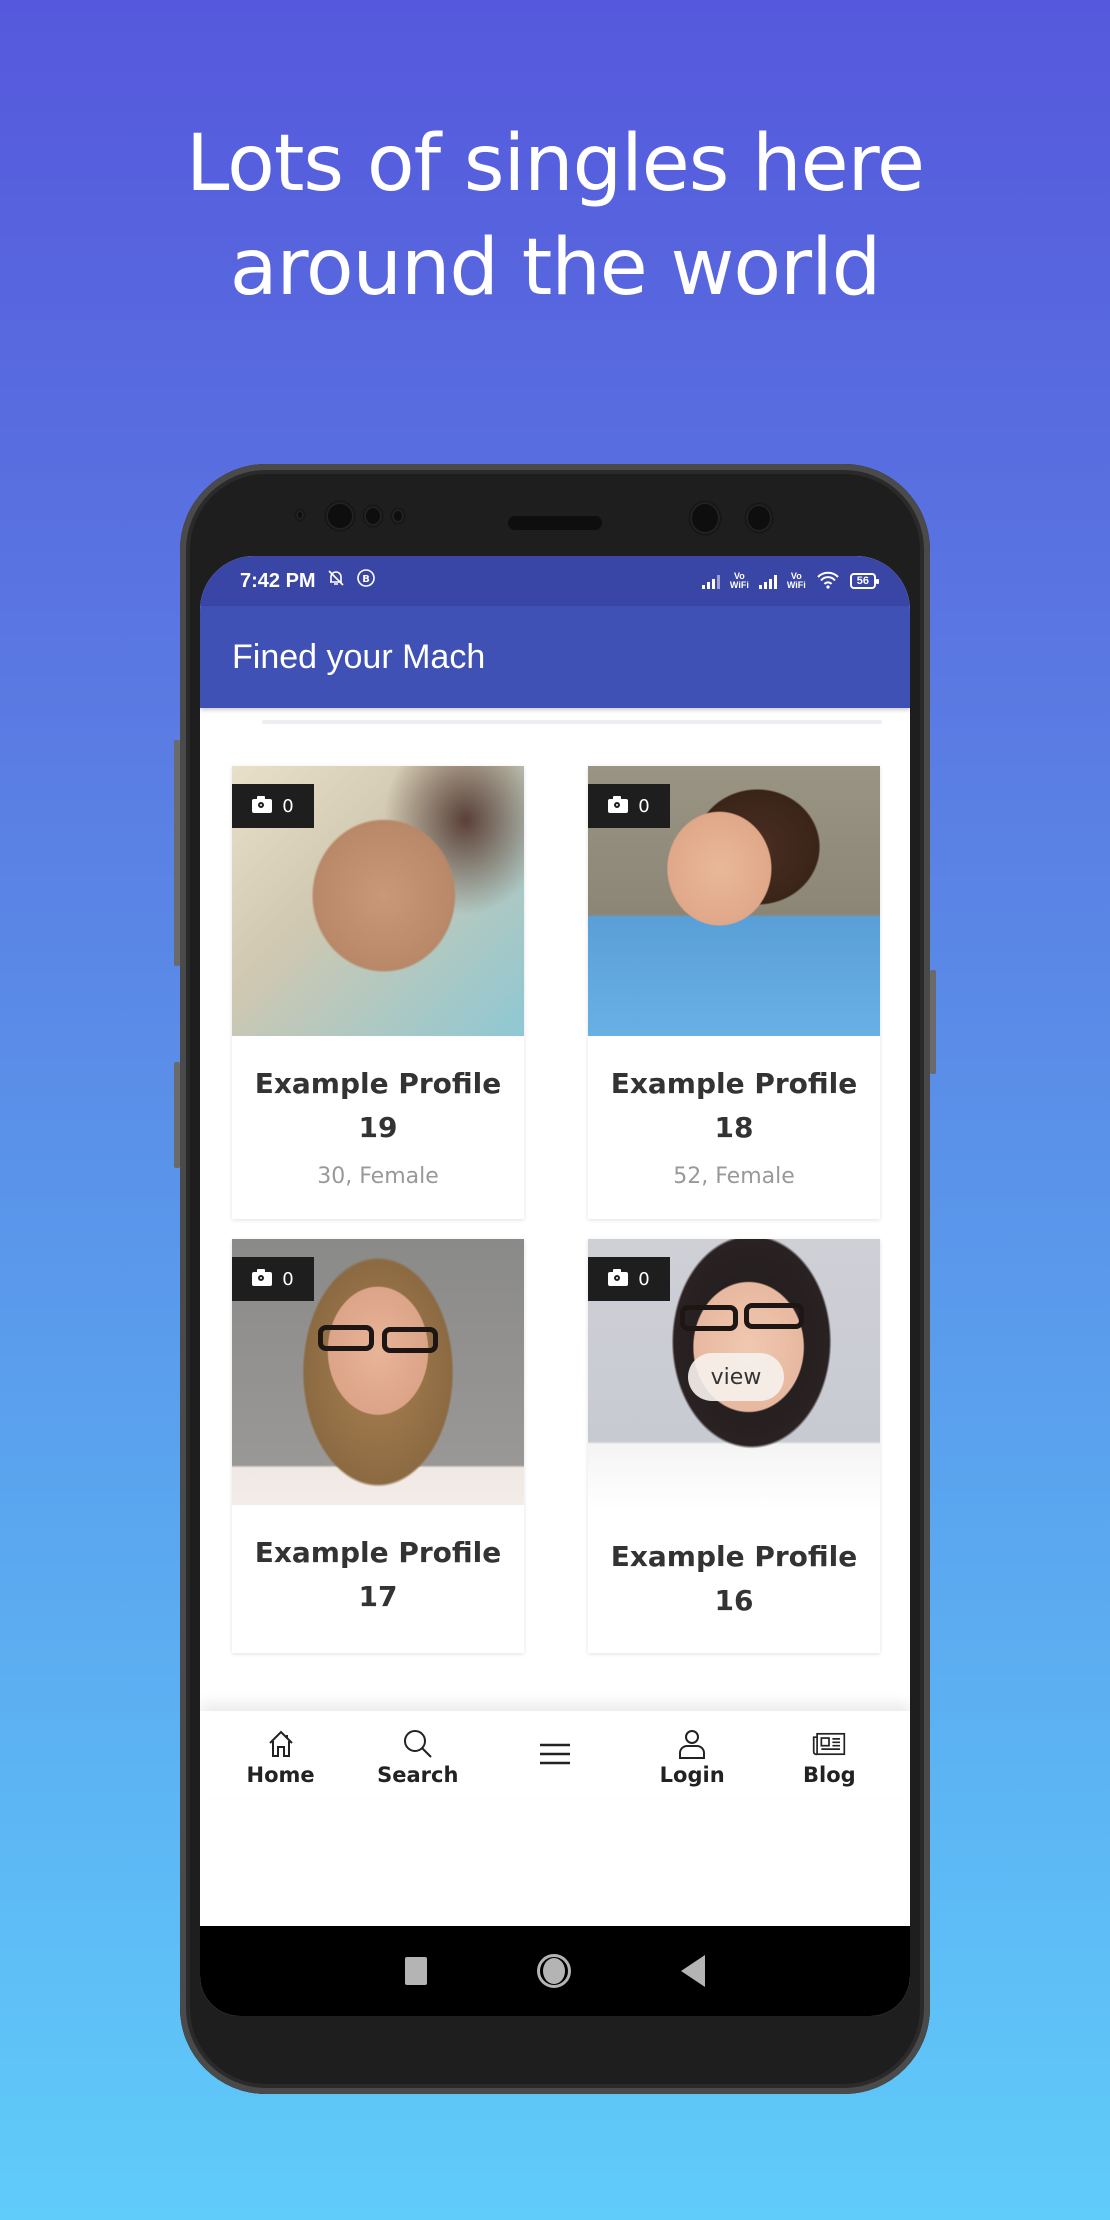 The height and width of the screenshot is (2220, 1110). I want to click on app-bar: Fined your Mach, so click(555, 657).